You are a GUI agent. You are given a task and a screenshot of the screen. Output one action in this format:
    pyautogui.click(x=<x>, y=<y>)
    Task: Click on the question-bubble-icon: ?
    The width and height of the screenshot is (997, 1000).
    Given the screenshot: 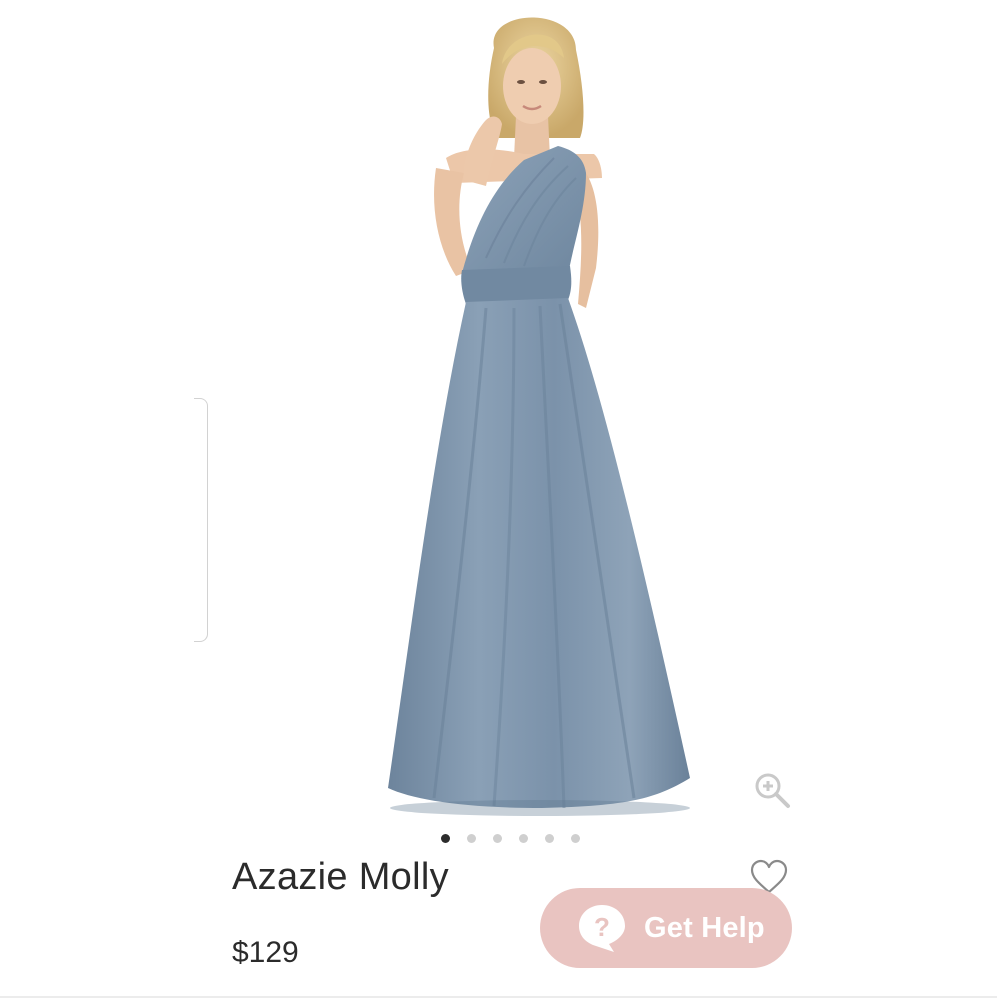 What is the action you would take?
    pyautogui.click(x=602, y=928)
    